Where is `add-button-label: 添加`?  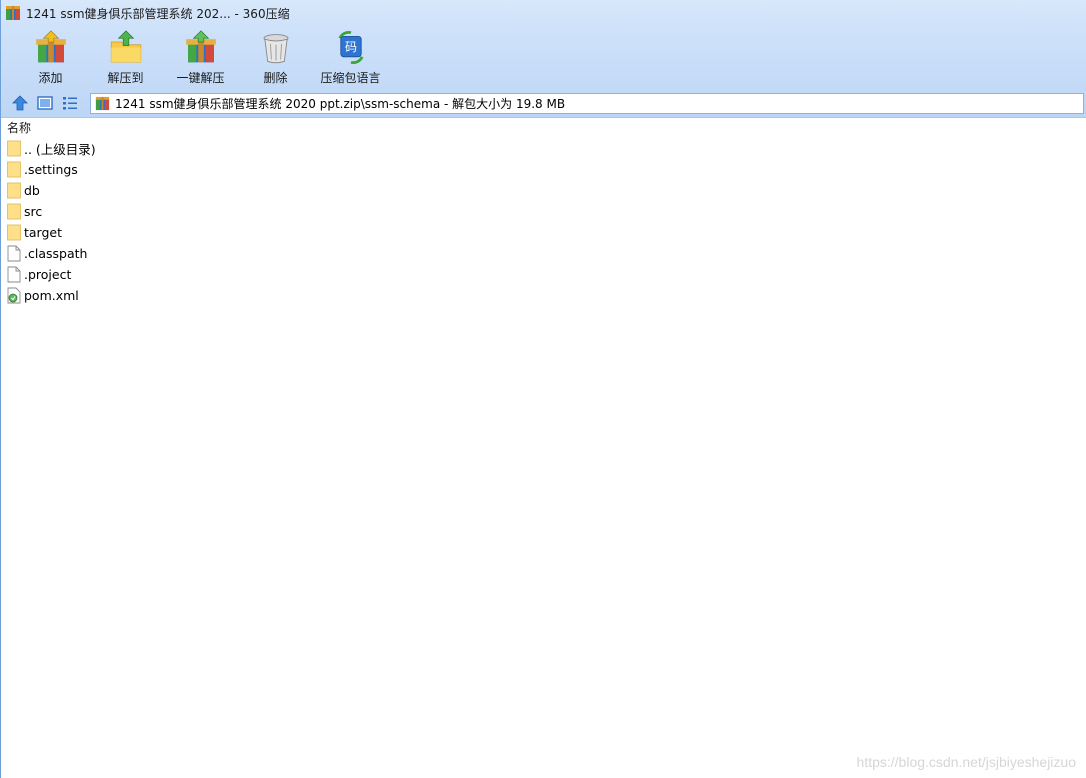 add-button-label: 添加 is located at coordinates (50, 78).